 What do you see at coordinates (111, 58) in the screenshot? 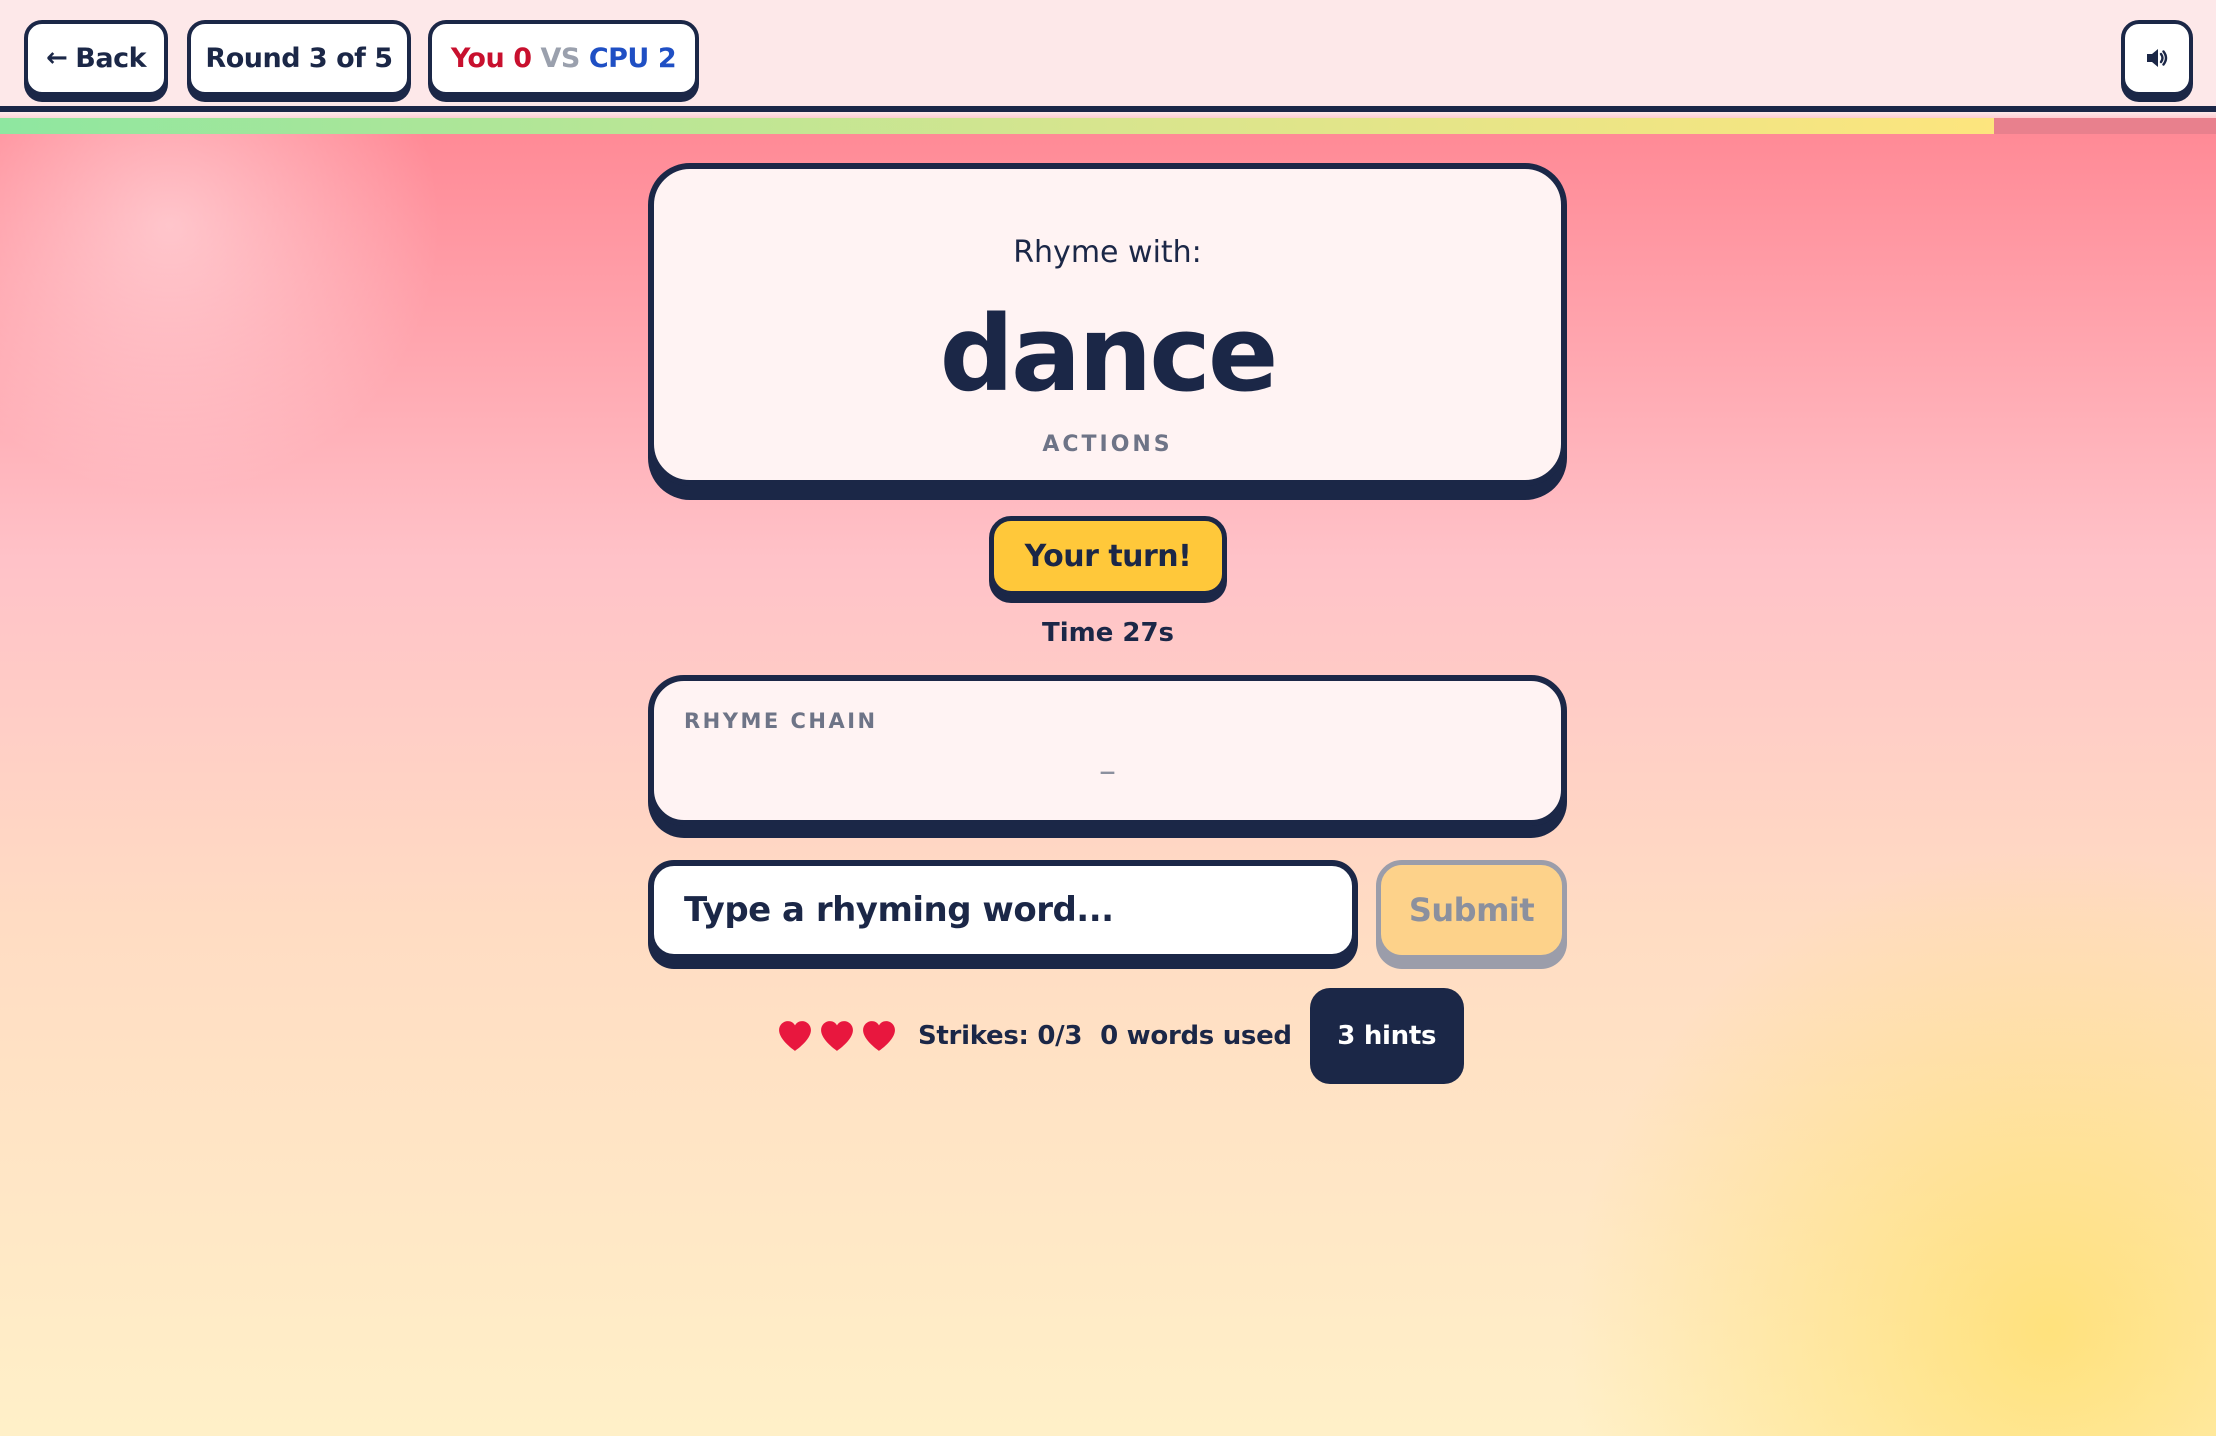
I see `back-label: Back` at bounding box center [111, 58].